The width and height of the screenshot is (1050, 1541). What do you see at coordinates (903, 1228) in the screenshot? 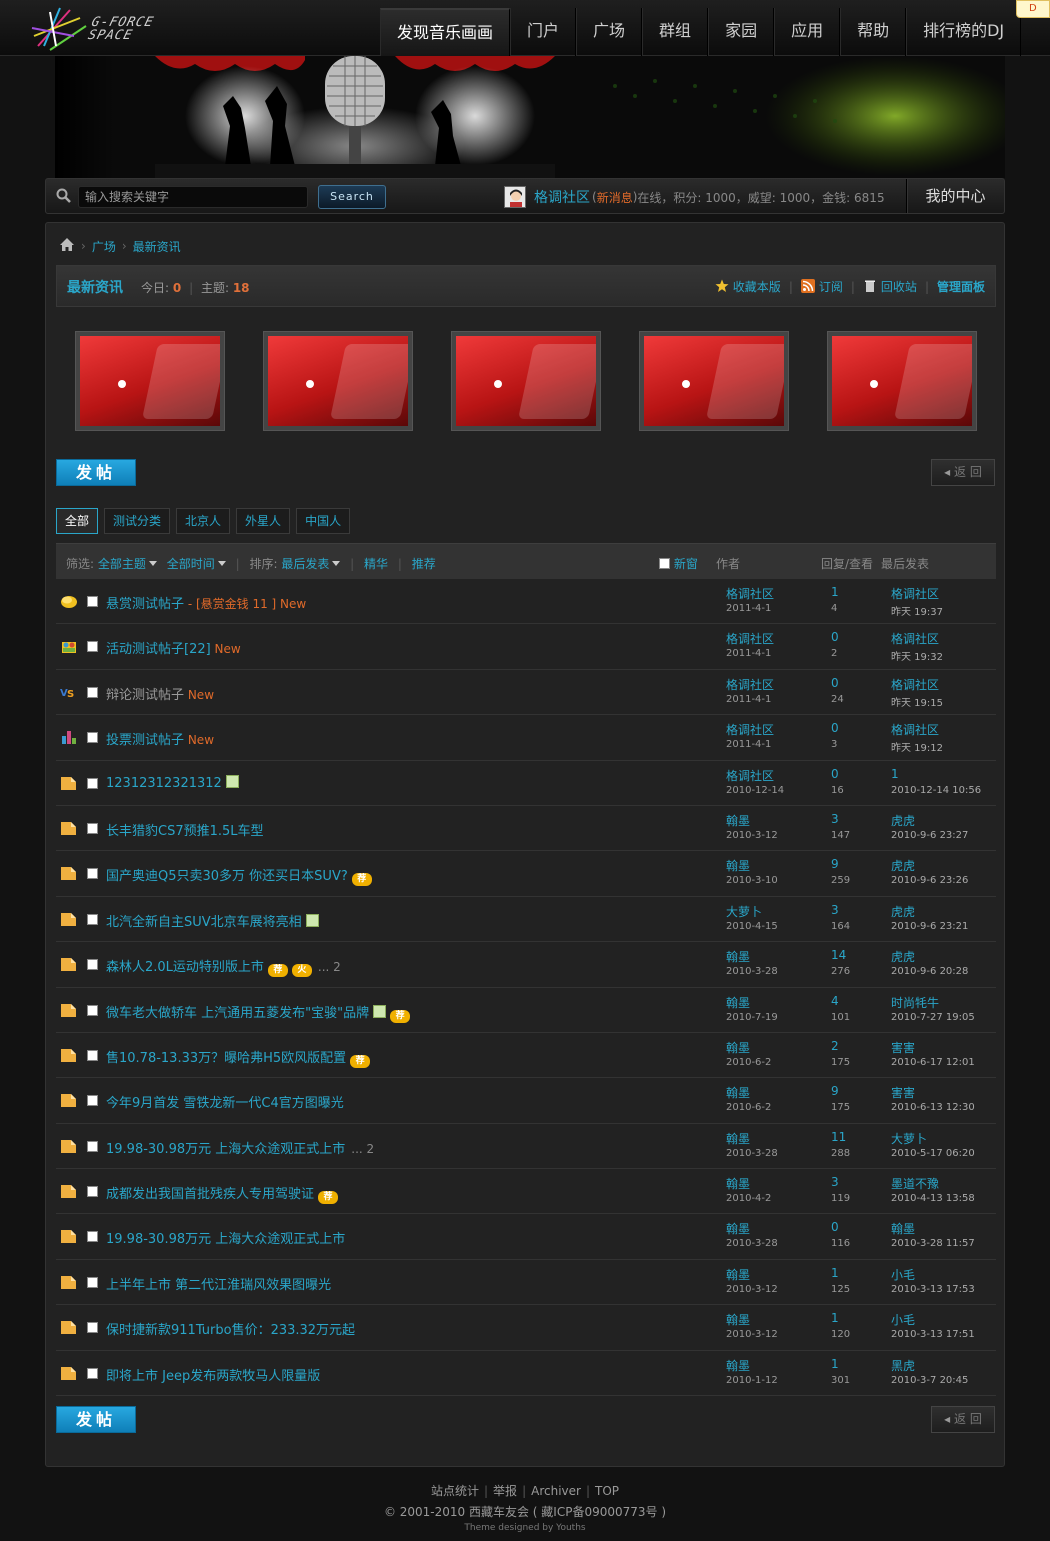
I see `last-poster: 翰墨` at bounding box center [903, 1228].